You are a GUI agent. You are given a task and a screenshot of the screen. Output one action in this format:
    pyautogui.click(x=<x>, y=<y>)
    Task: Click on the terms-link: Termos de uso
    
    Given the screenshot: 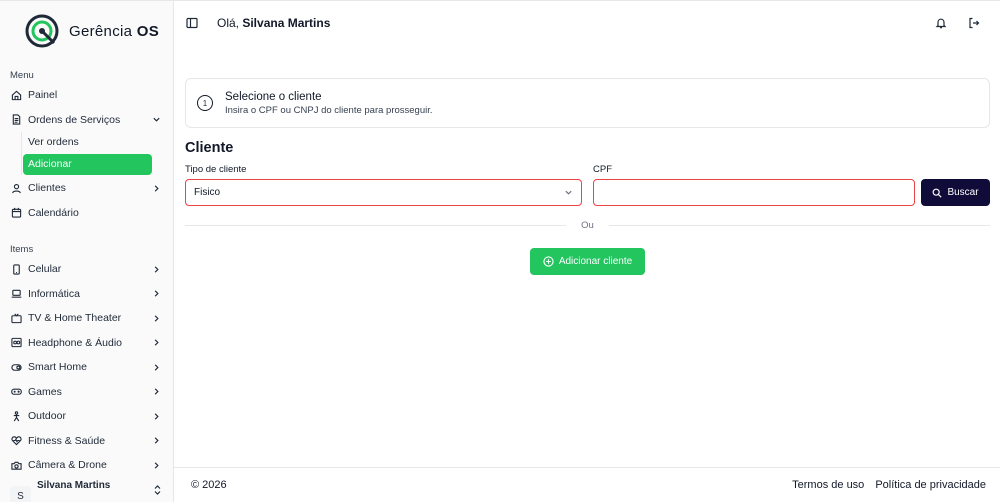 What is the action you would take?
    pyautogui.click(x=828, y=485)
    